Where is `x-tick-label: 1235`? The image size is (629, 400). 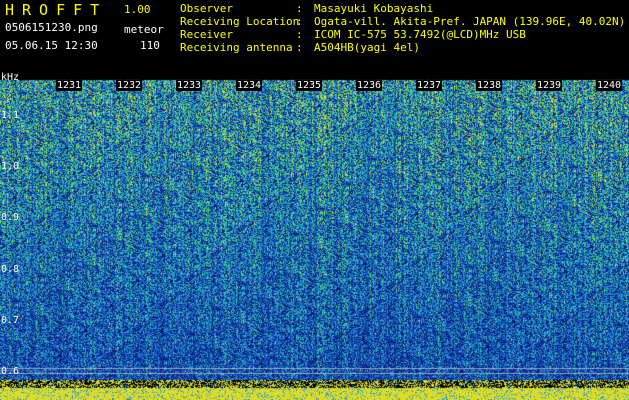
x-tick-label: 1235 is located at coordinates (309, 85).